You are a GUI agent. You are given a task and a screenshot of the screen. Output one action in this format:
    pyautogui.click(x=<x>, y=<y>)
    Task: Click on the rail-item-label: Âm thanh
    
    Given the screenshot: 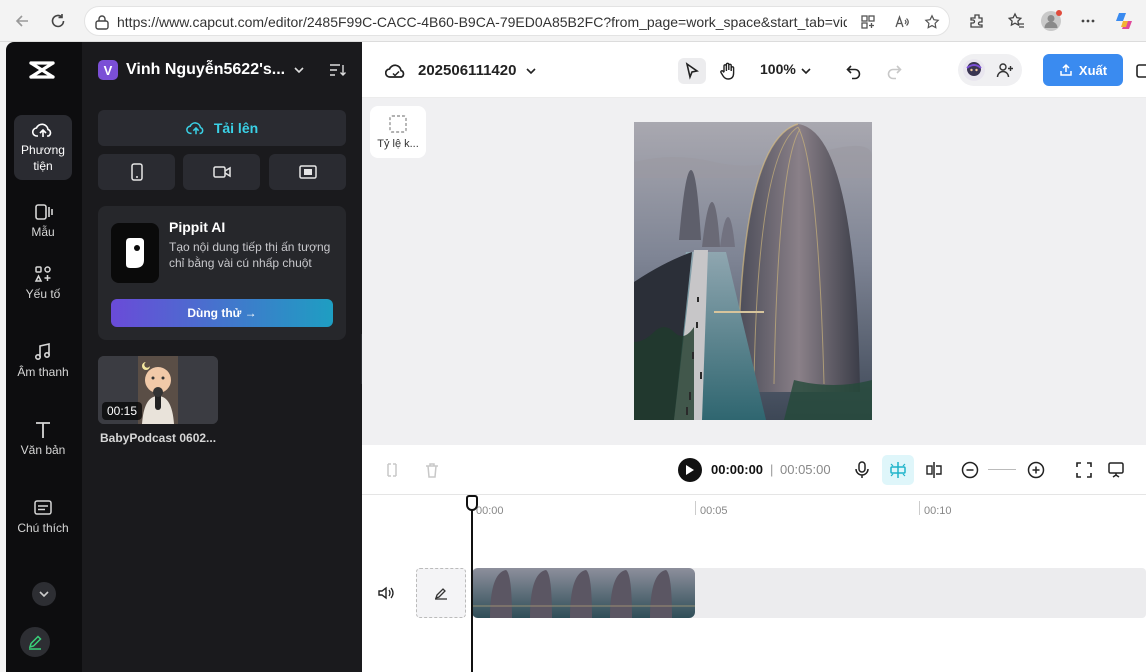 What is the action you would take?
    pyautogui.click(x=43, y=372)
    